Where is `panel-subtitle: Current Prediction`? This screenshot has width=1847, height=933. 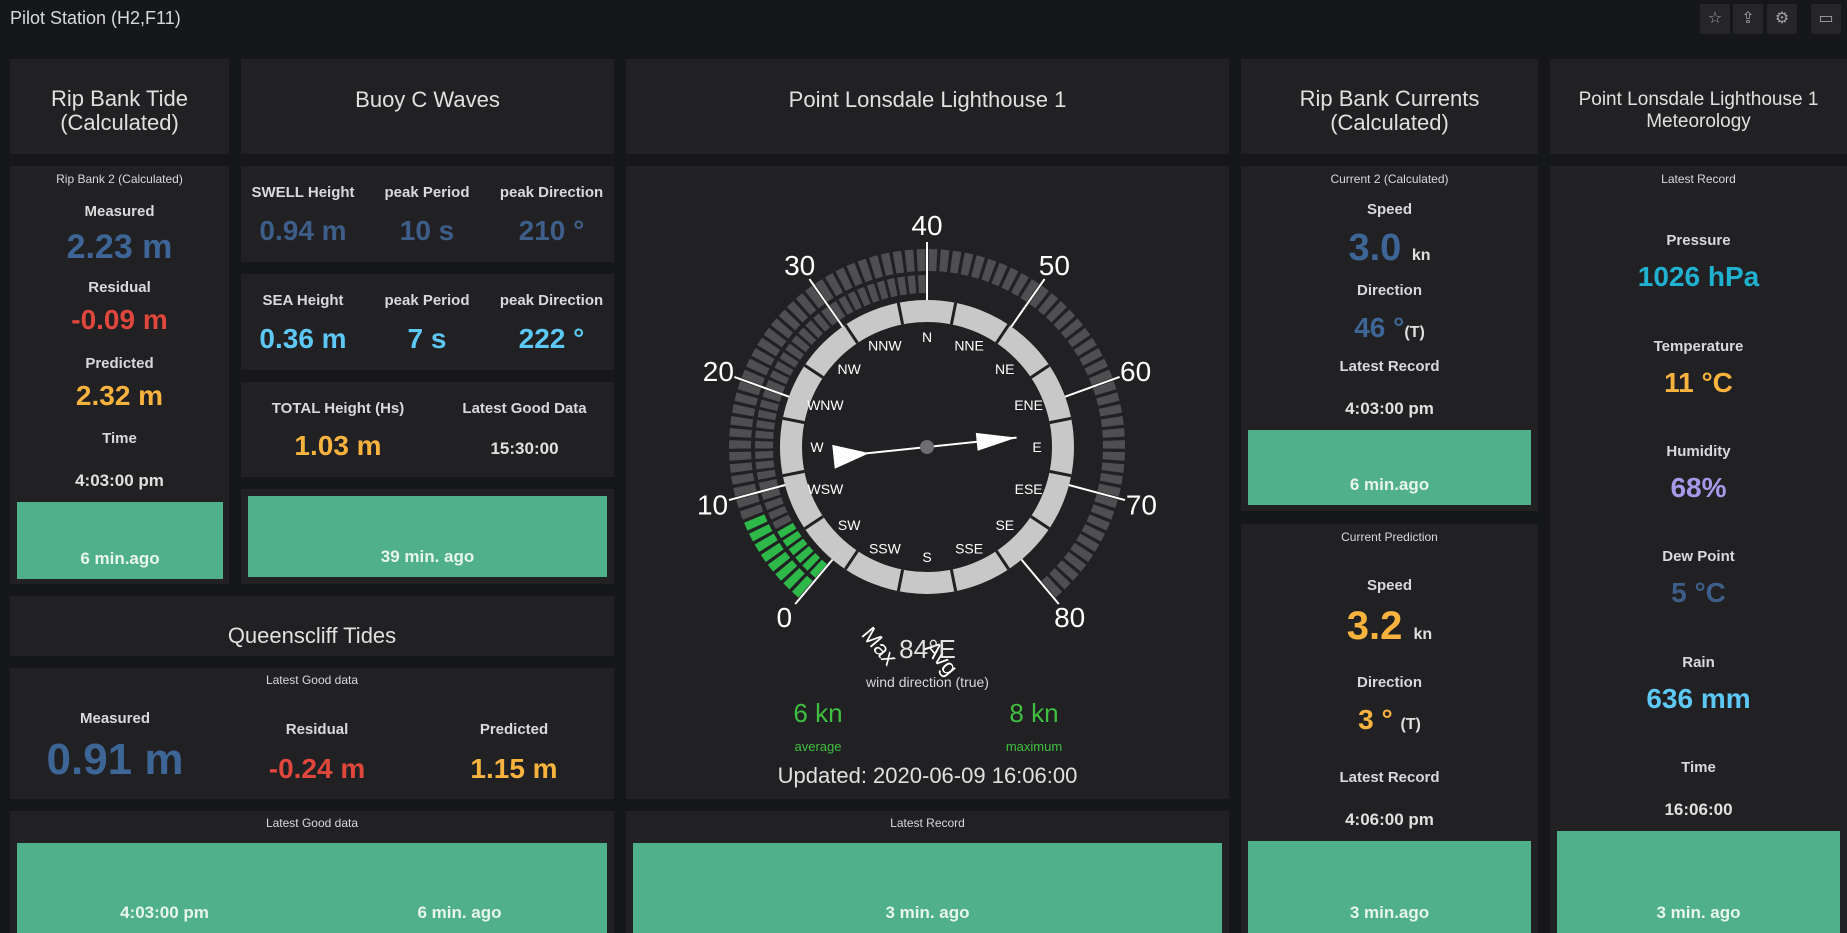
panel-subtitle: Current Prediction is located at coordinates (1389, 537).